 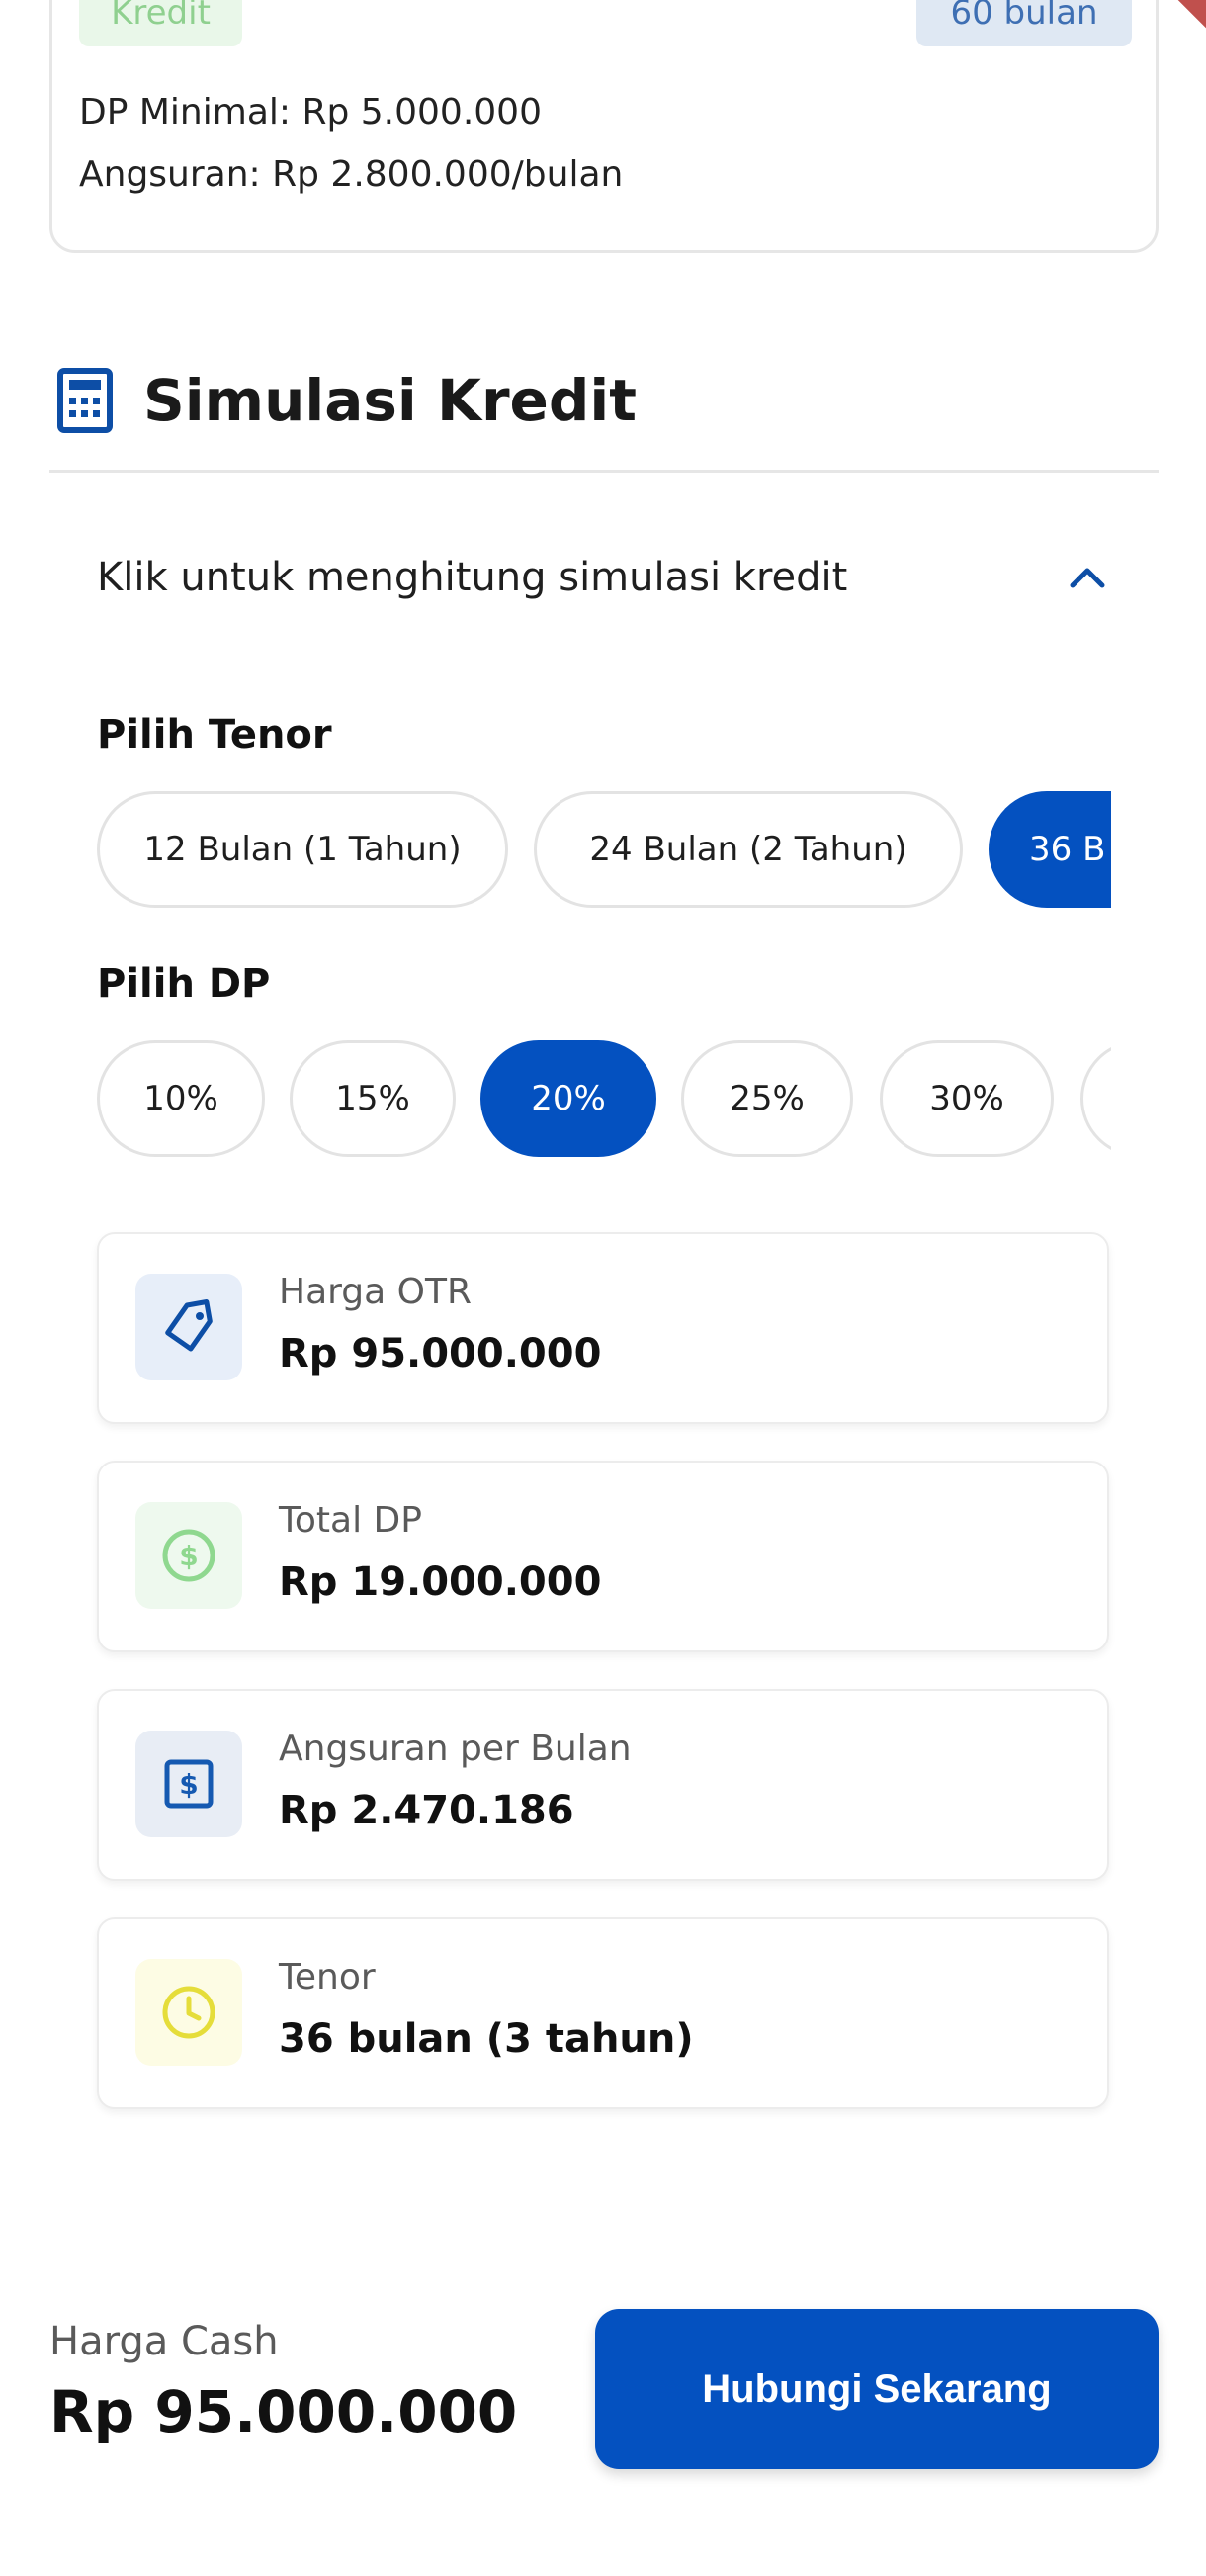 I want to click on dollar-circle-icon: $, so click(x=188, y=1555).